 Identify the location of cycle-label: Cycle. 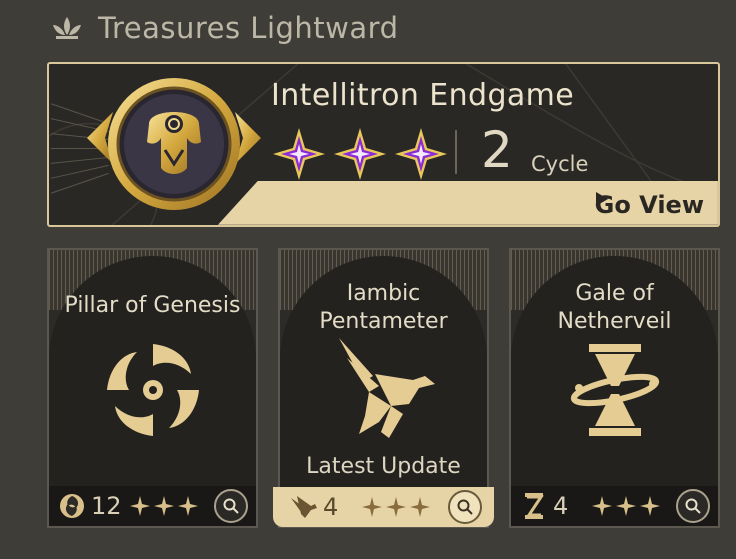
(560, 164).